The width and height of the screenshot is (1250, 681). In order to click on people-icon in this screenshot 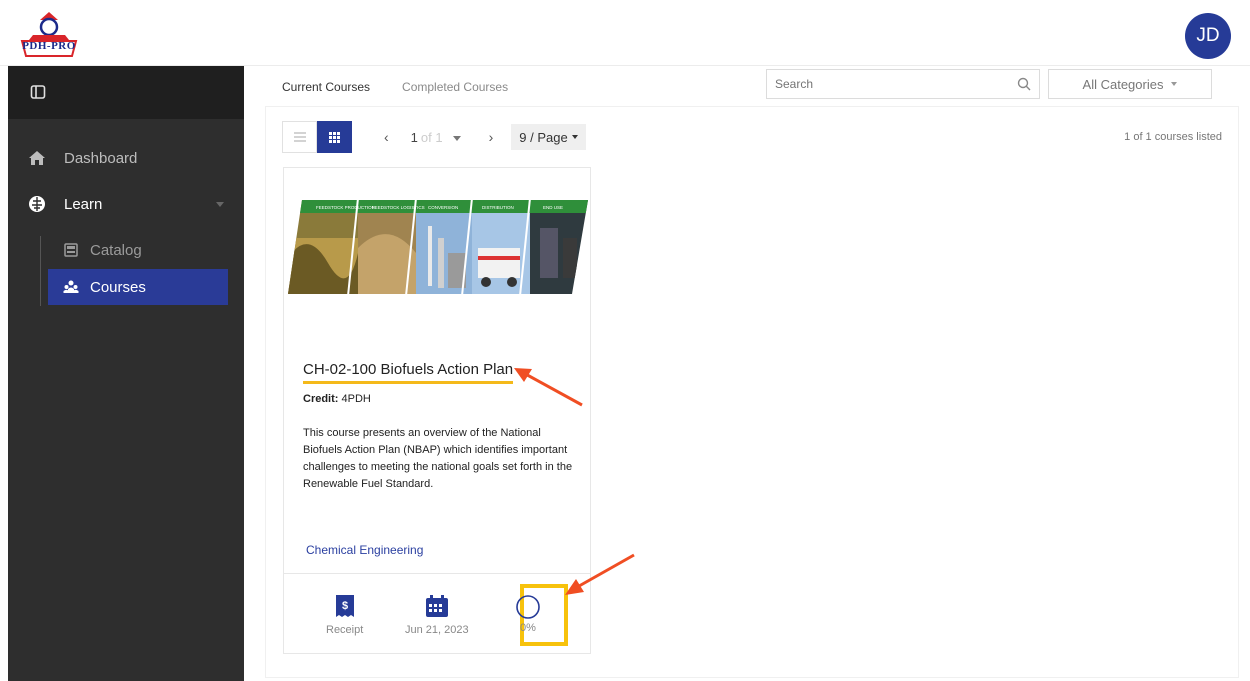, I will do `click(71, 287)`.